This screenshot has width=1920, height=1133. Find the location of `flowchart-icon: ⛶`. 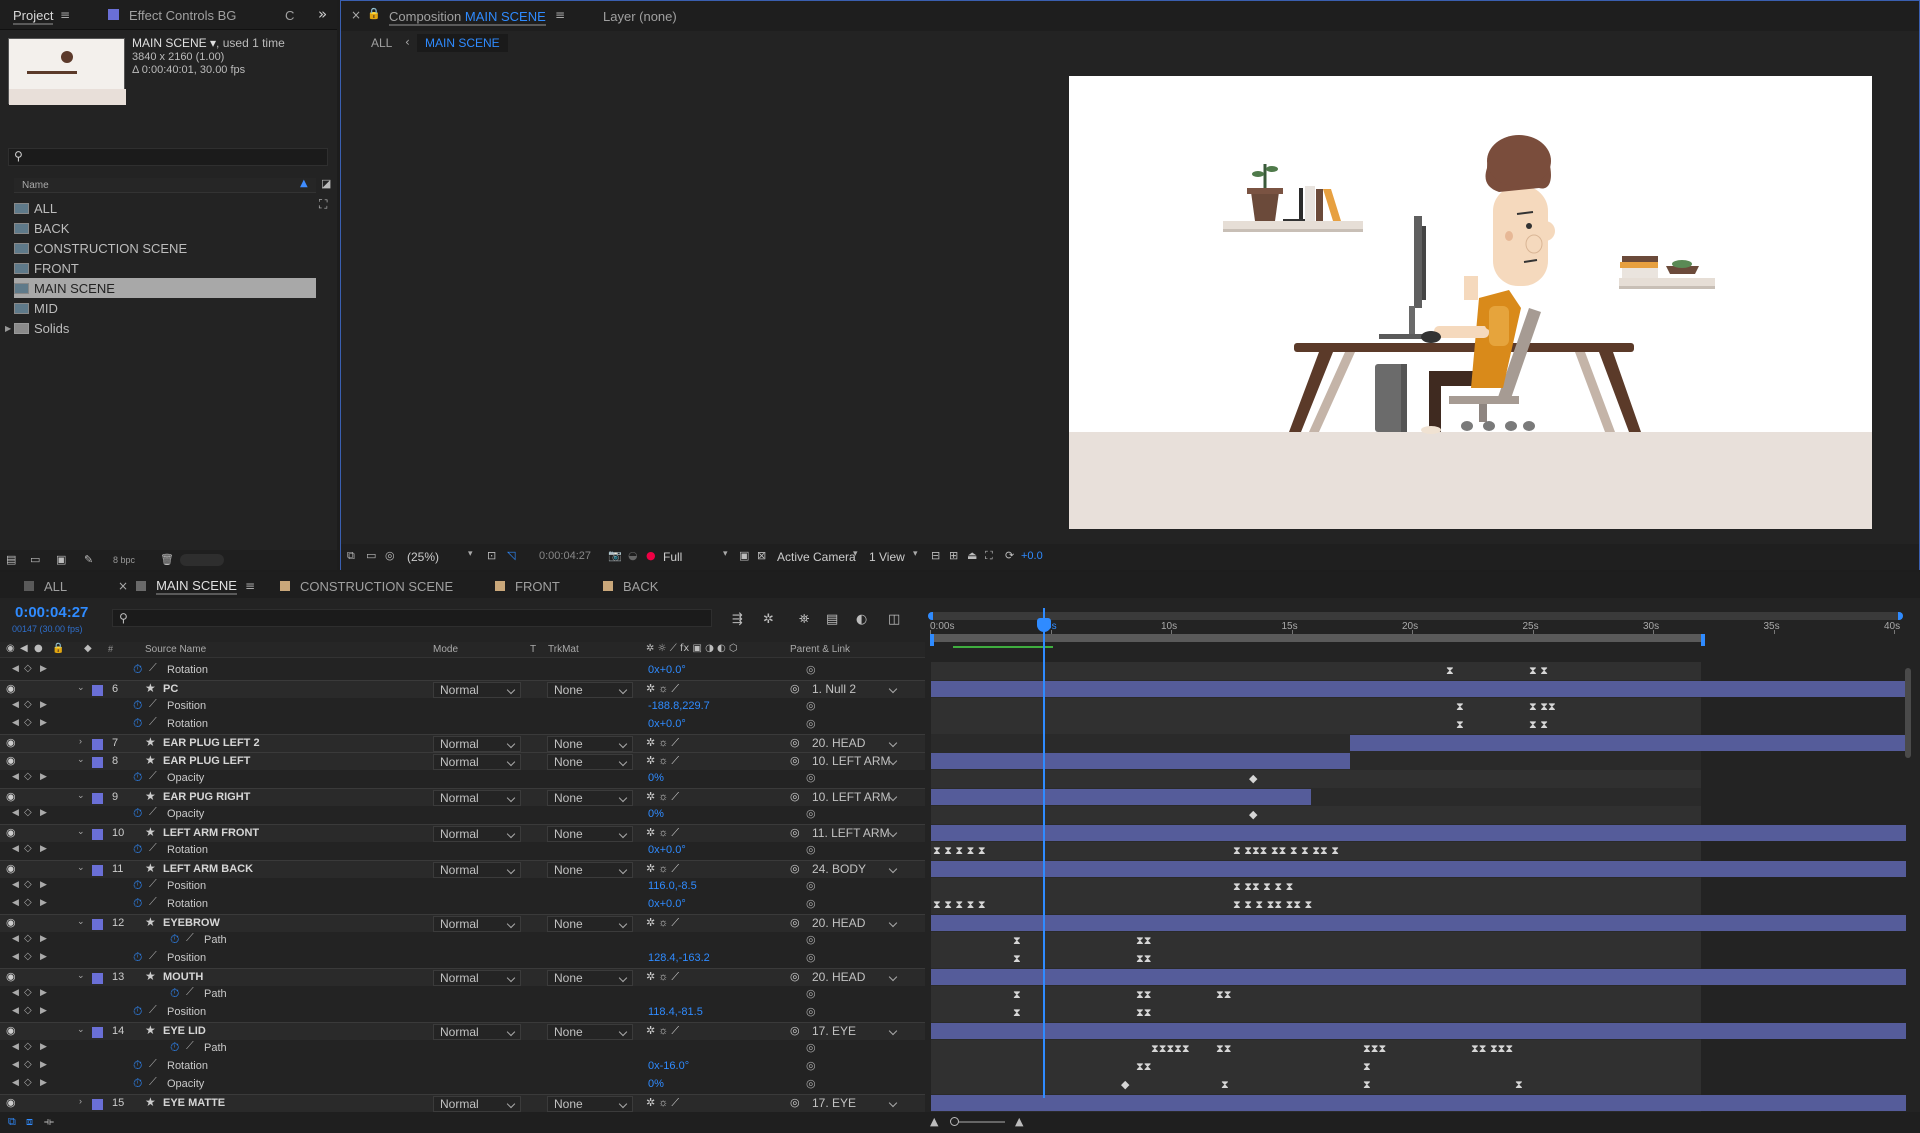

flowchart-icon: ⛶ is located at coordinates (989, 556).